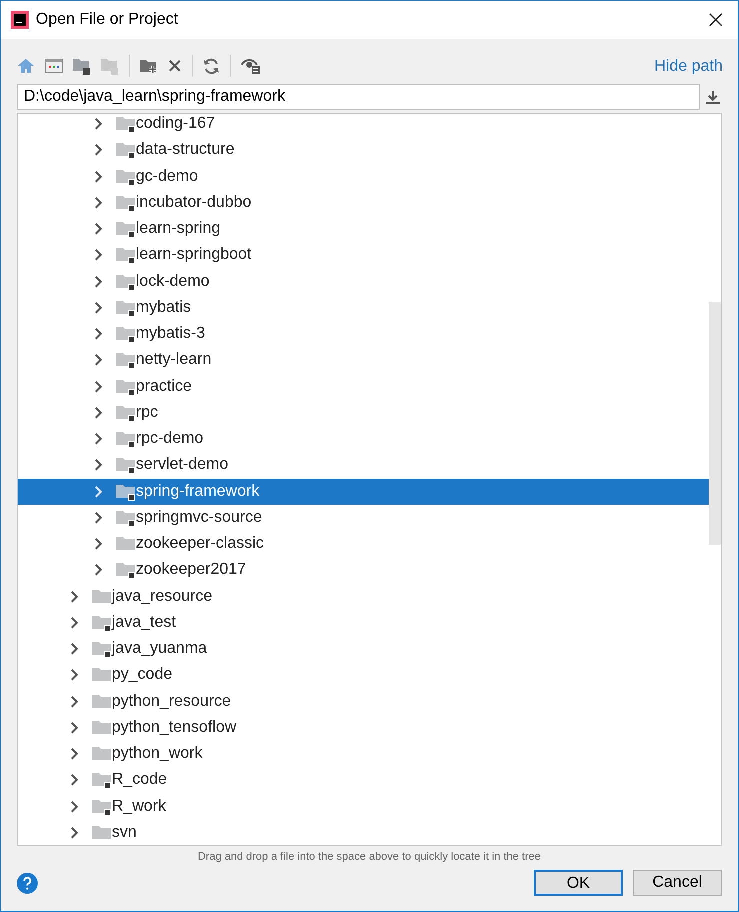 Image resolution: width=739 pixels, height=912 pixels. I want to click on tree-row: python_tensoflow, so click(363, 727).